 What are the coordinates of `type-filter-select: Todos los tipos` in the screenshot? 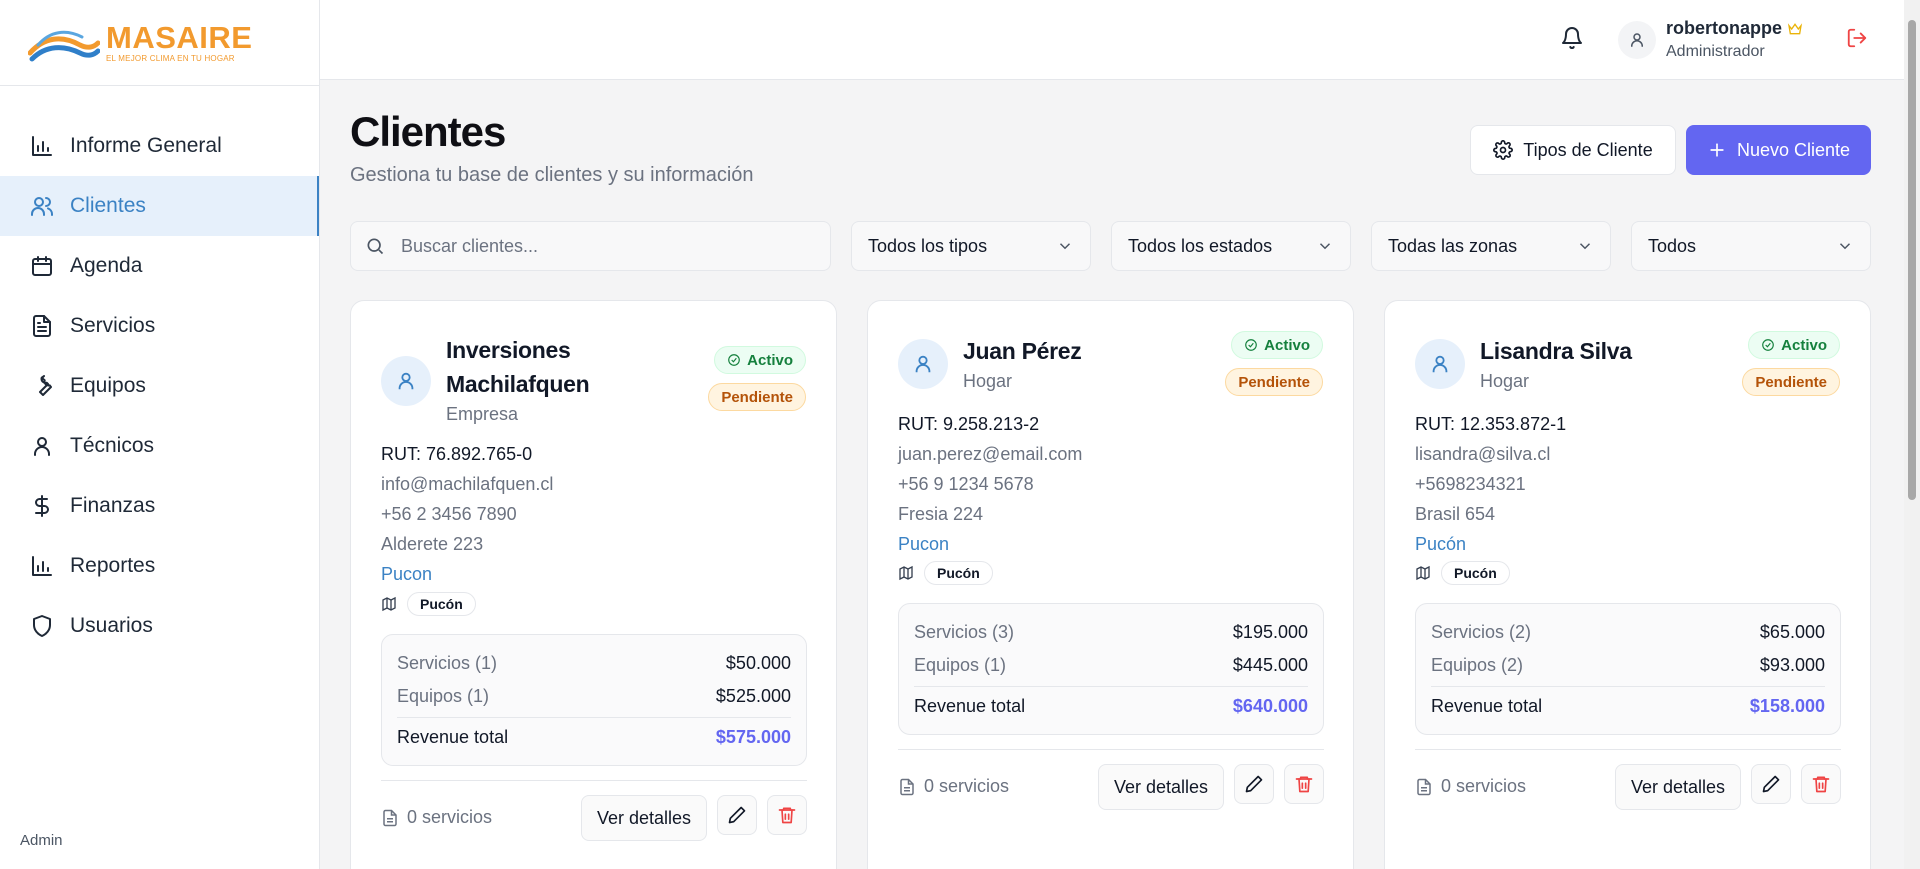 It's located at (971, 246).